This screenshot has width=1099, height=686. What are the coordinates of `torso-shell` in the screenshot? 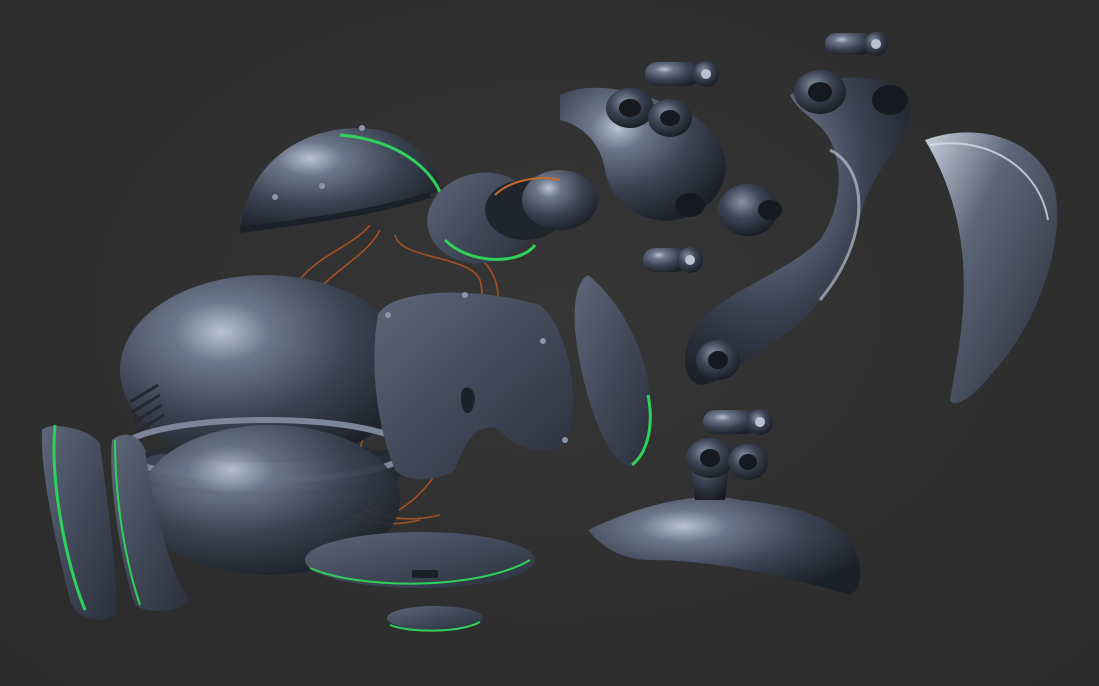 It's located at (265, 425).